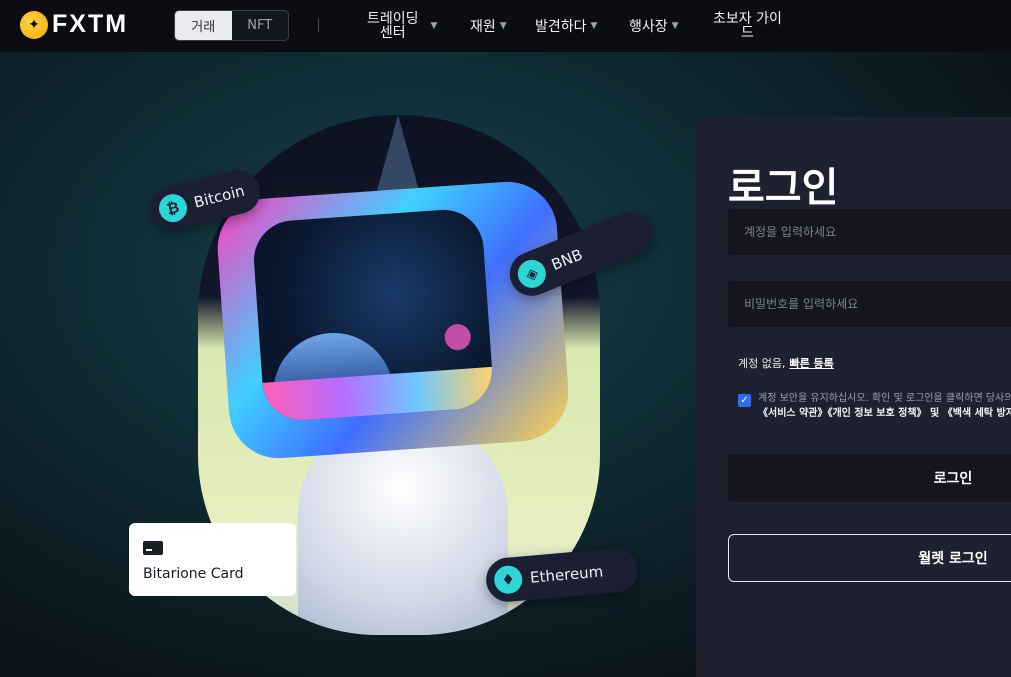 The image size is (1011, 677). What do you see at coordinates (193, 574) in the screenshot?
I see `card-label: Bitarione Card` at bounding box center [193, 574].